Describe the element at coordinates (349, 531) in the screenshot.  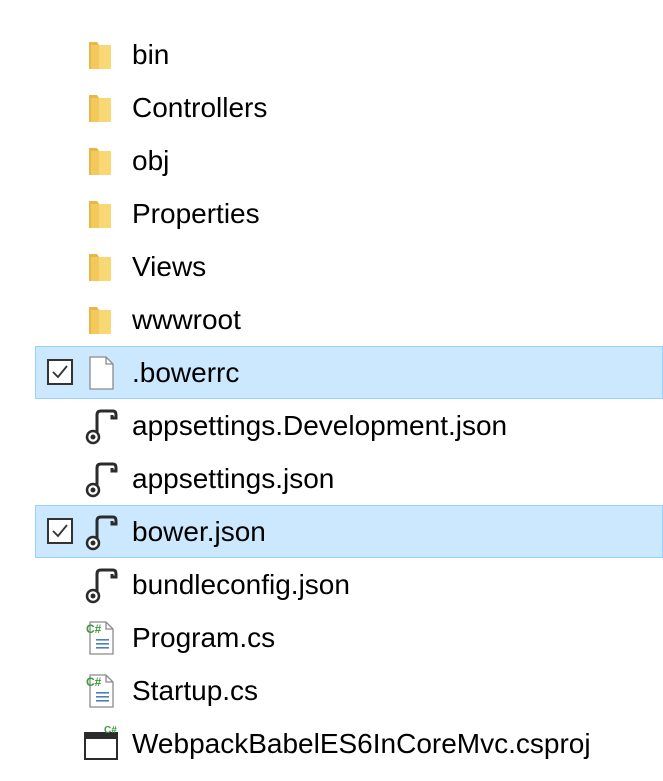
I see `list-item-bower-json: bower.json` at that location.